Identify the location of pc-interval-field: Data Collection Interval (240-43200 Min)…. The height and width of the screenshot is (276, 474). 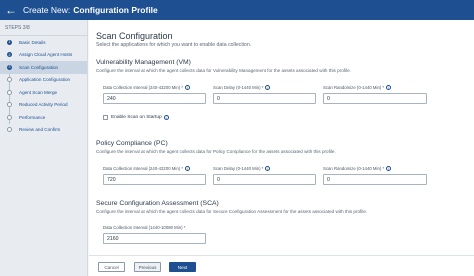
(154, 176).